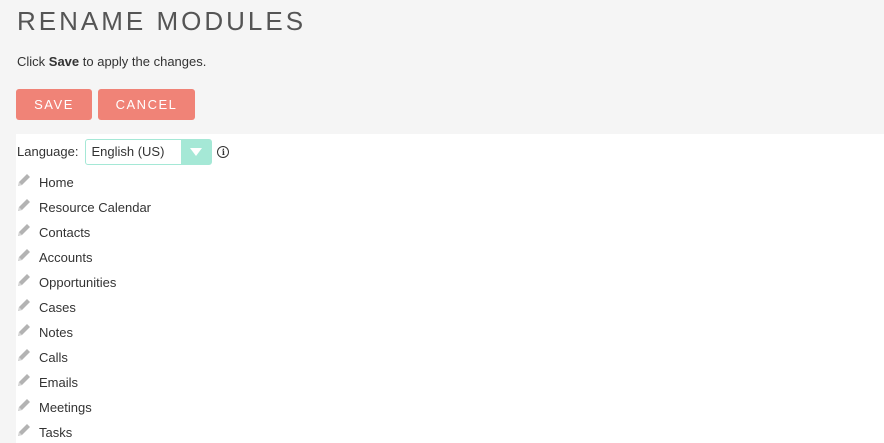  I want to click on module-label: Meetings, so click(65, 407).